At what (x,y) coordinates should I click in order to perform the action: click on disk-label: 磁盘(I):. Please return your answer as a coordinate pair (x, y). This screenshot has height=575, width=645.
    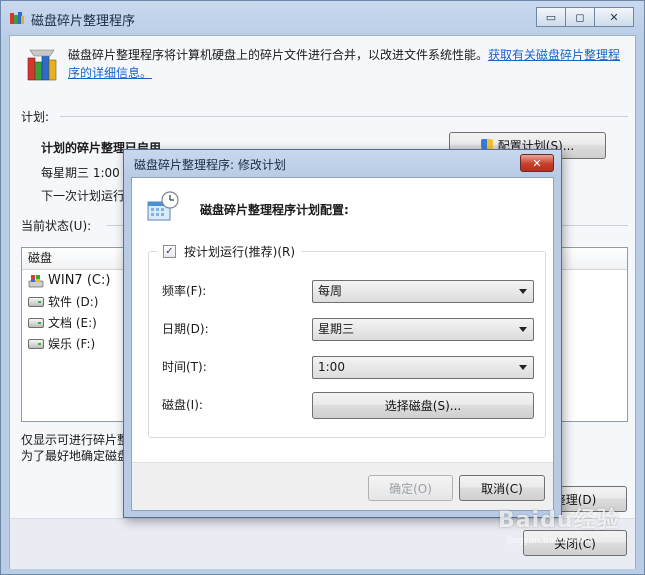
    Looking at the image, I should click on (182, 405).